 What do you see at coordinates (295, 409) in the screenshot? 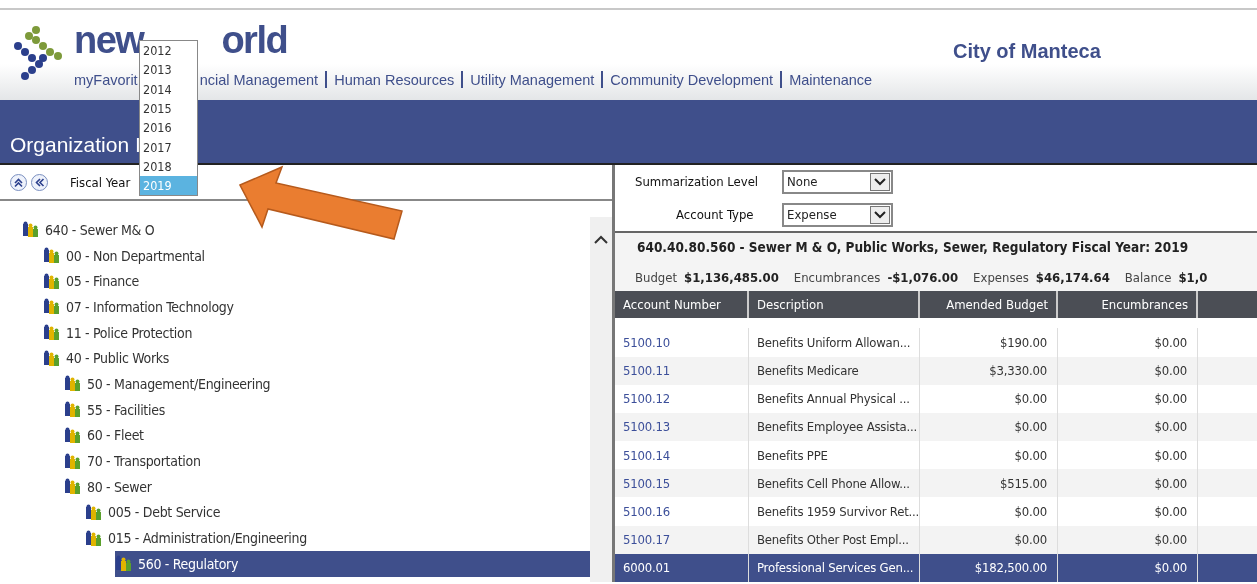
I see `tree-item: 55 - Facilities` at bounding box center [295, 409].